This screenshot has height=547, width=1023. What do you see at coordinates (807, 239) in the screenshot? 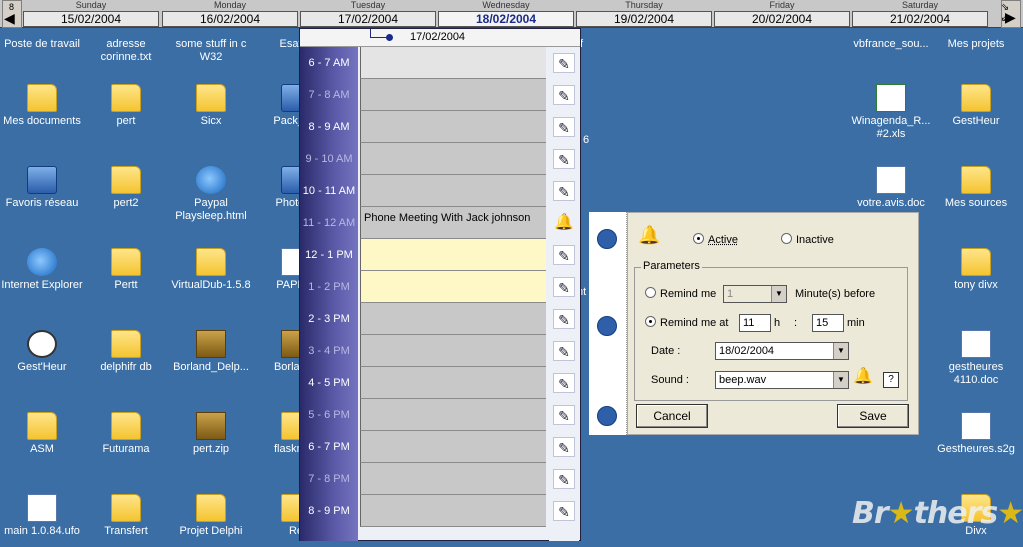
I see `inactive-radio: Inactive` at bounding box center [807, 239].